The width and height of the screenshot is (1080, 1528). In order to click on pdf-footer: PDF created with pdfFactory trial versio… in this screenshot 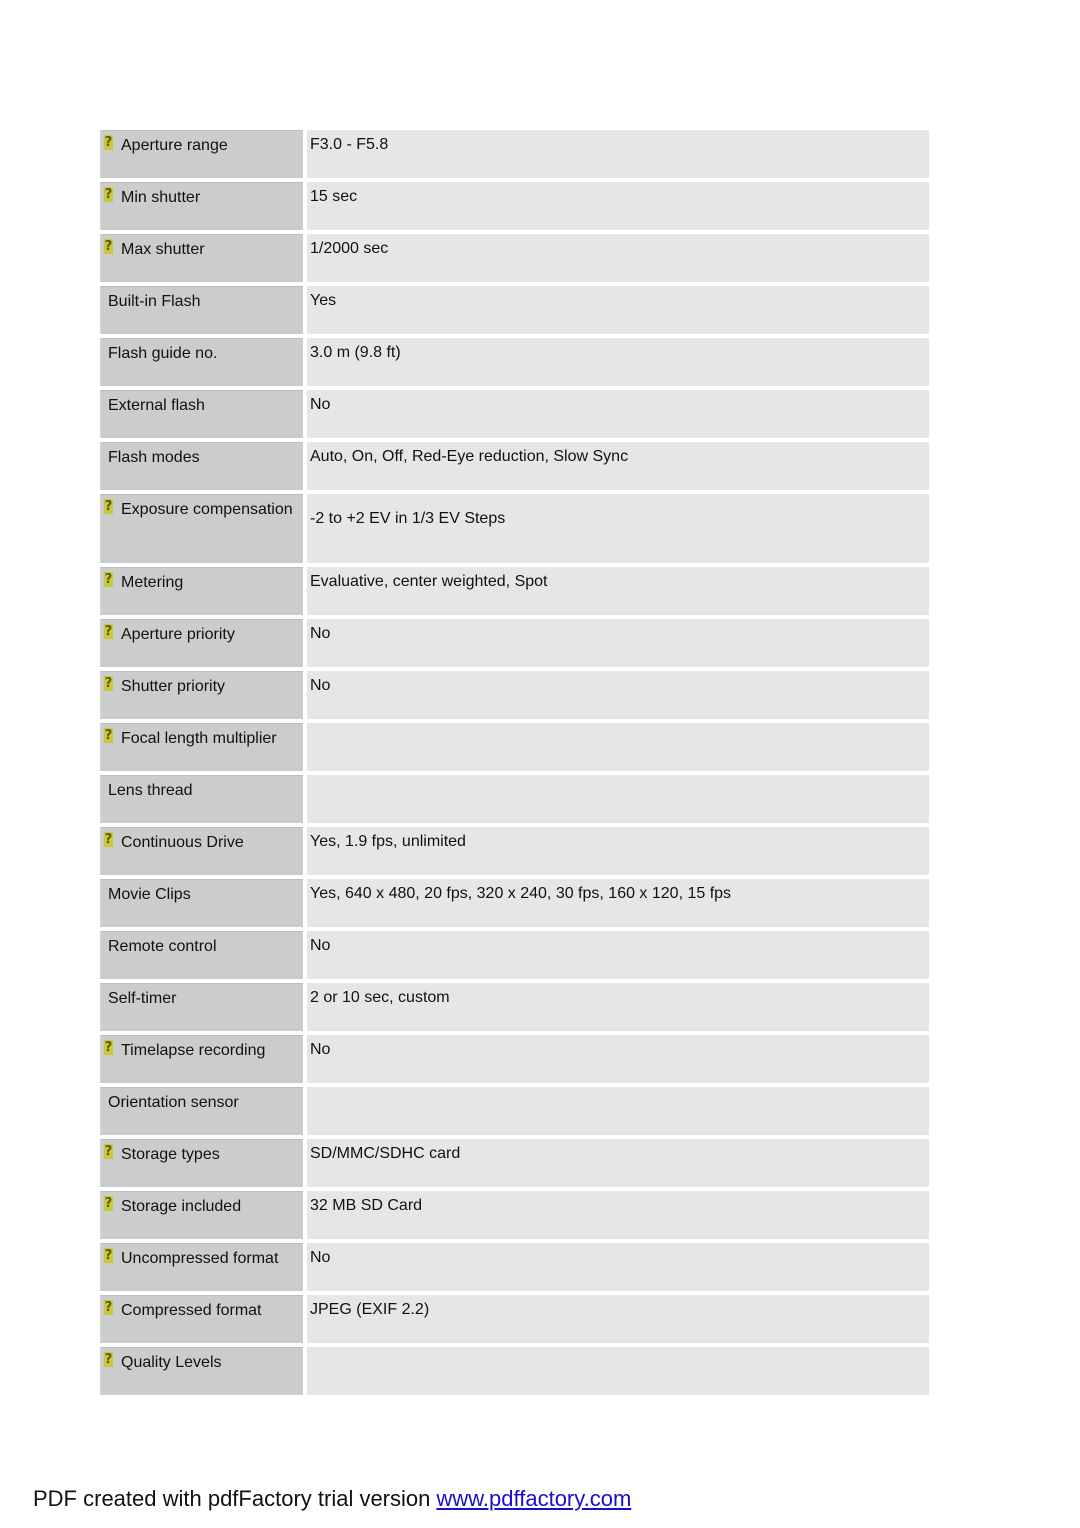, I will do `click(332, 1499)`.